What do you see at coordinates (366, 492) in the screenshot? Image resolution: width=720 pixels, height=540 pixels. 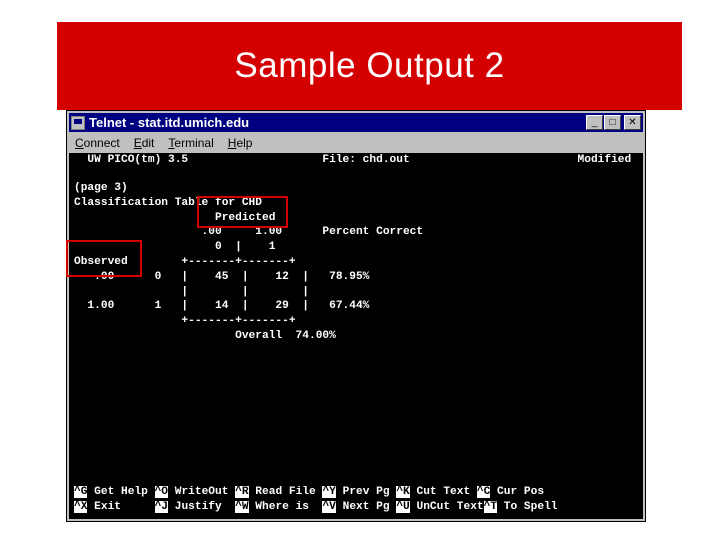 I see `pico-shortcut-label: Prev Pg` at bounding box center [366, 492].